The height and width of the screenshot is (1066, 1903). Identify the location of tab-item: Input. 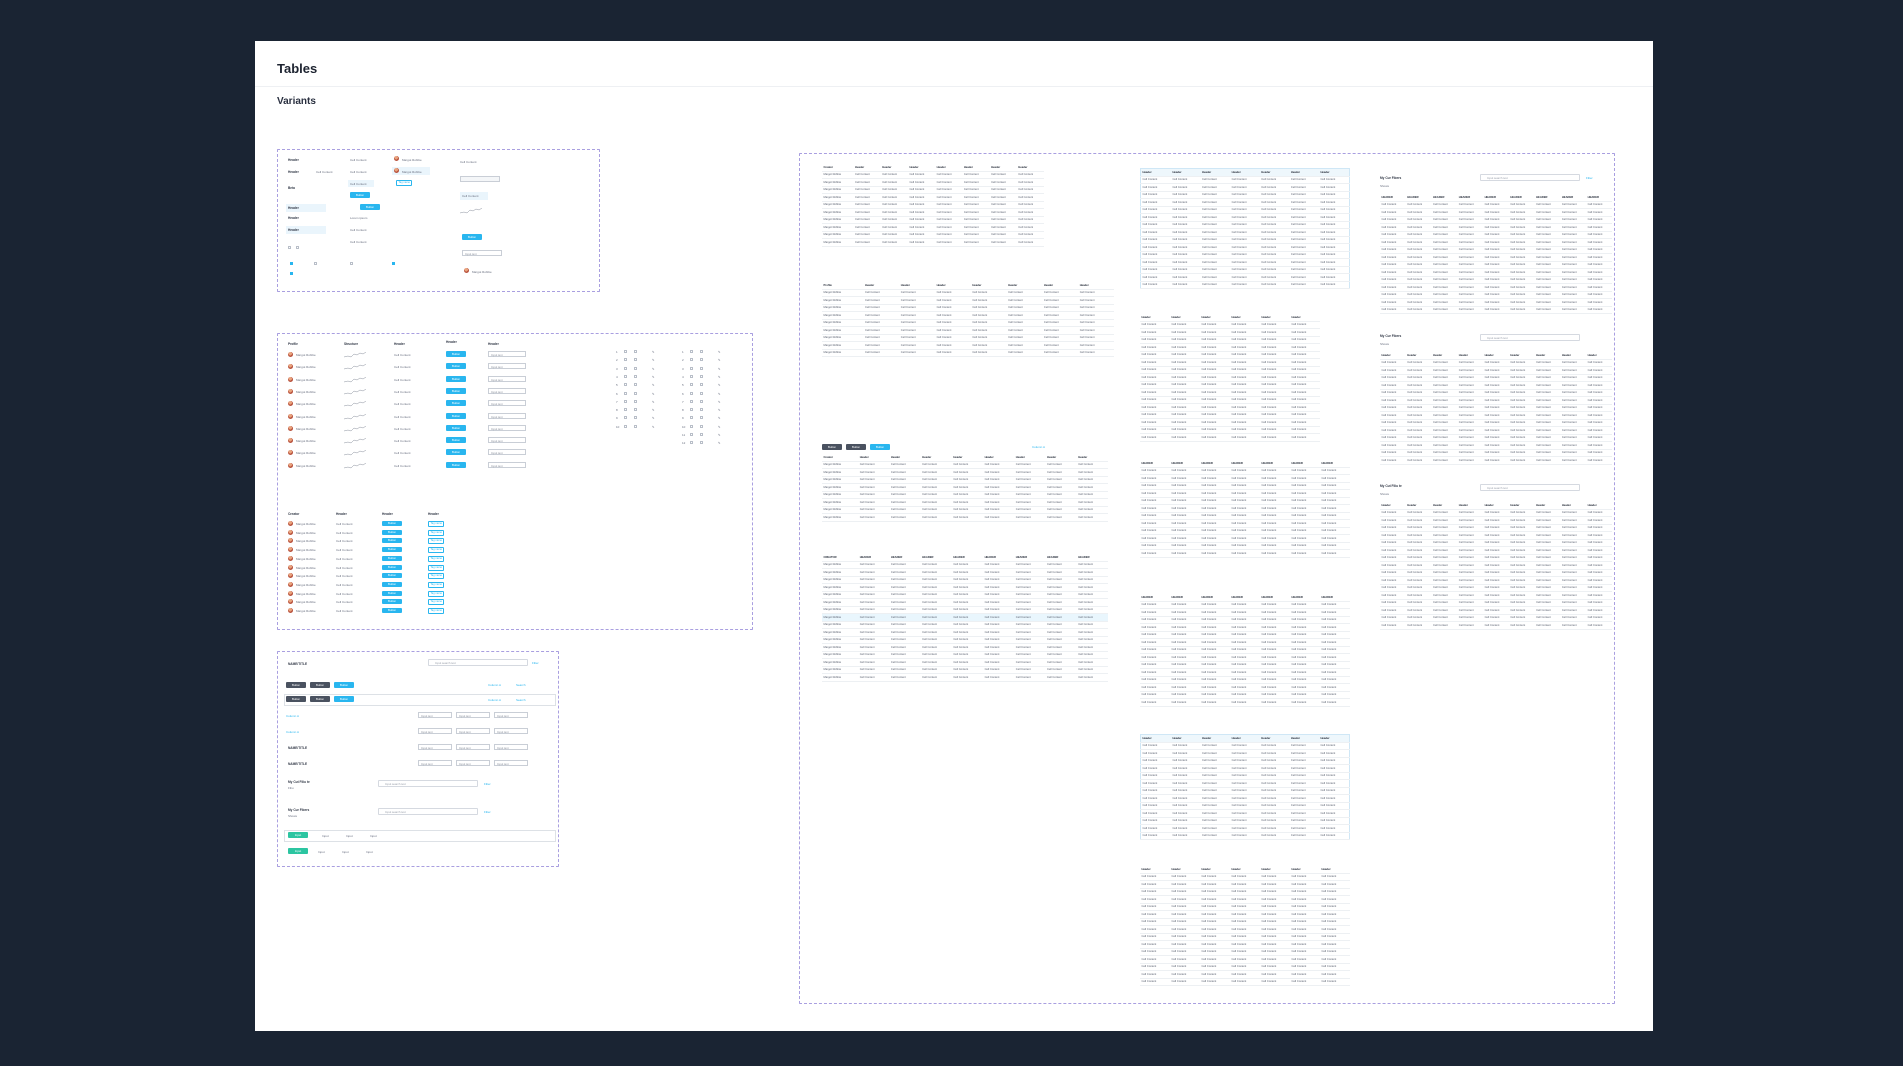
(325, 836).